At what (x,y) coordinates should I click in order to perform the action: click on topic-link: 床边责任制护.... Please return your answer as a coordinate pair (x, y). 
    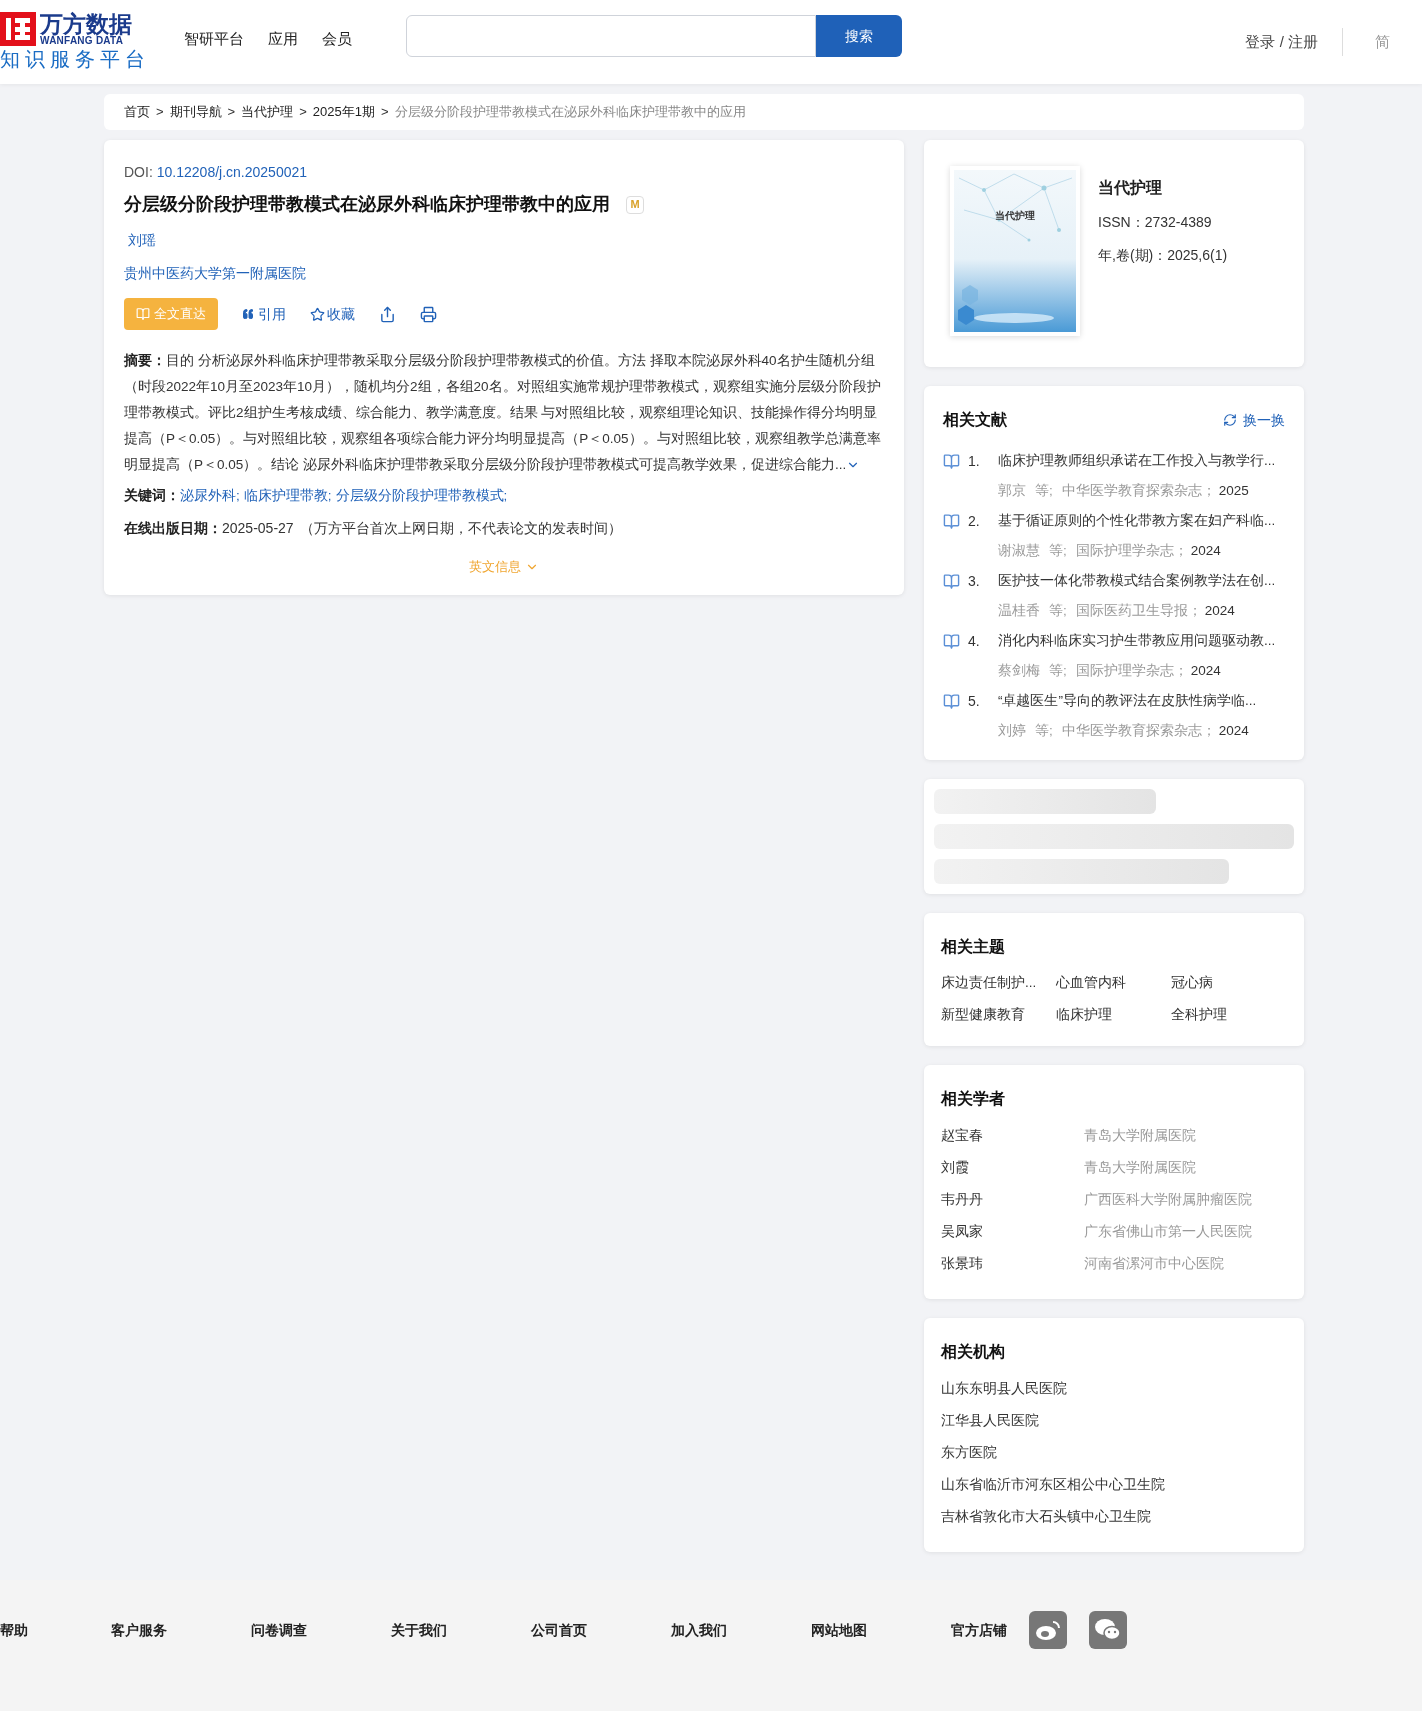
    Looking at the image, I should click on (998, 983).